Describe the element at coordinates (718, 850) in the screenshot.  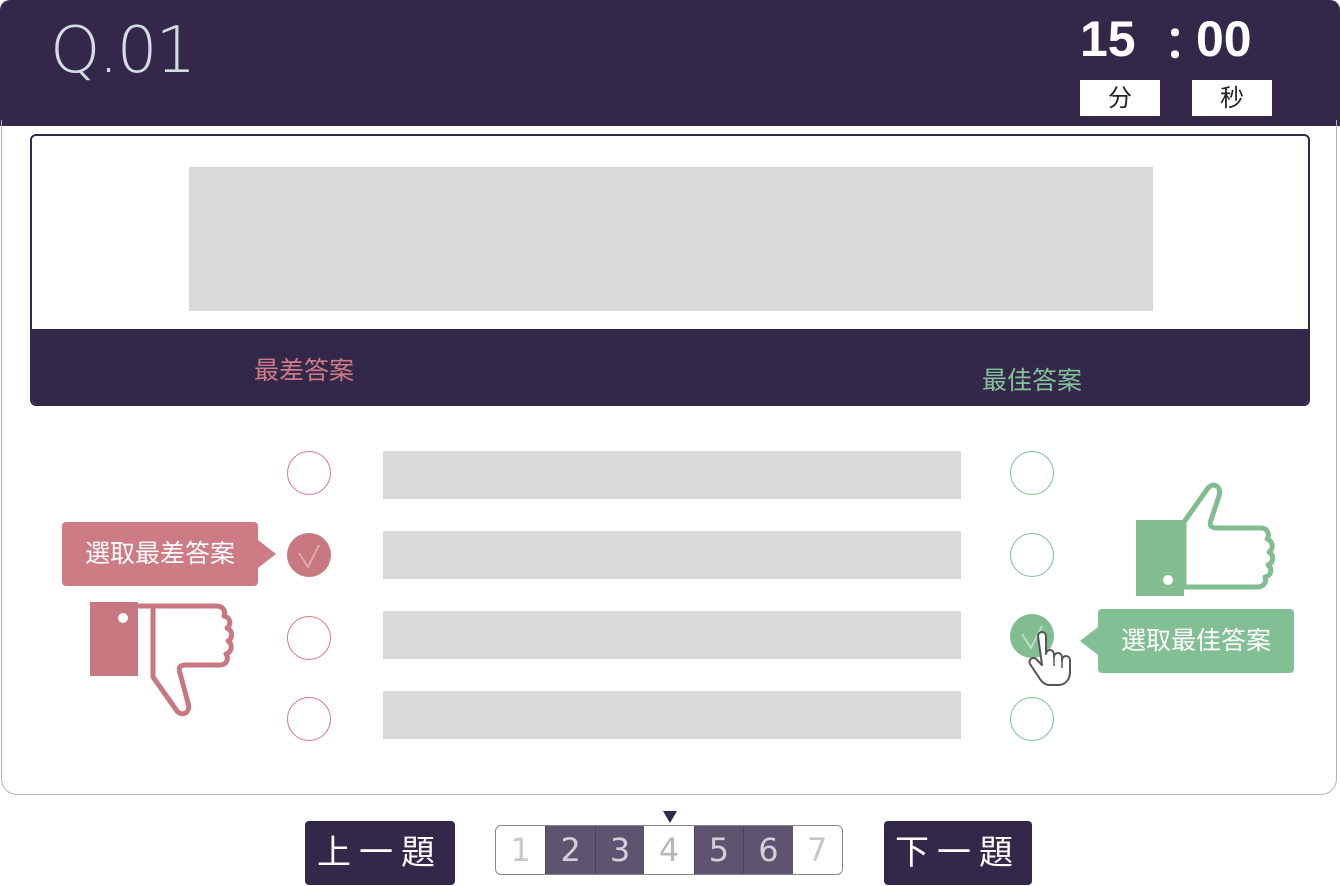
I see `page-button-5: 5` at that location.